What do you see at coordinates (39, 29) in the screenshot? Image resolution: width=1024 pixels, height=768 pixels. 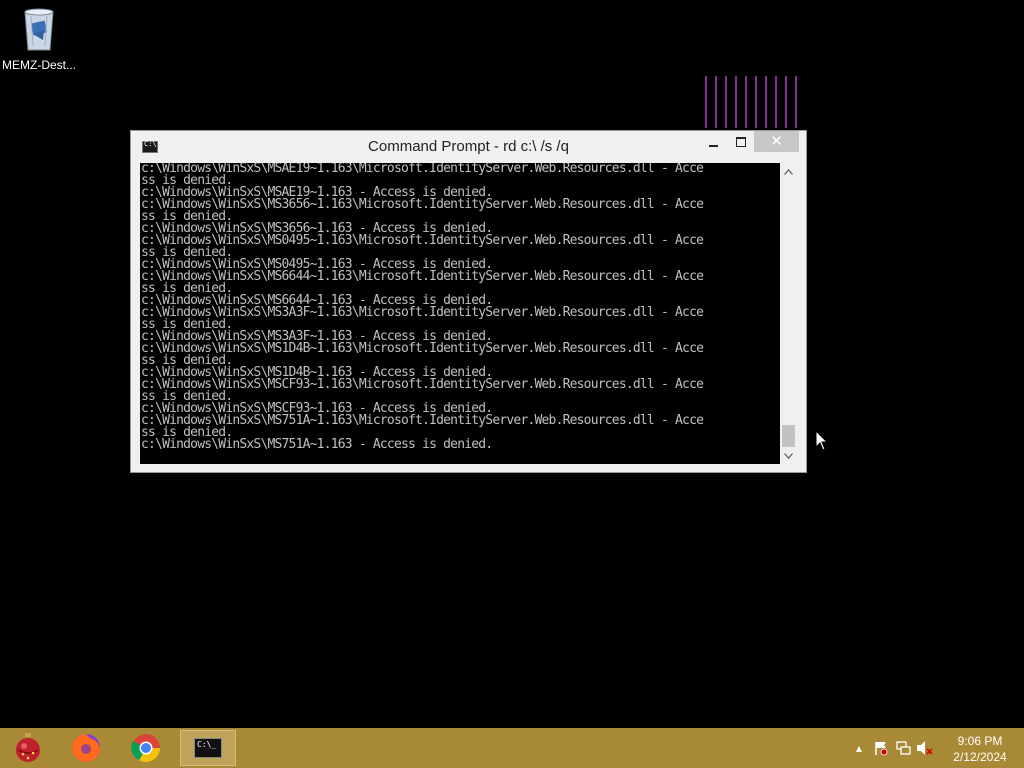 I see `recycle-bin-icon` at bounding box center [39, 29].